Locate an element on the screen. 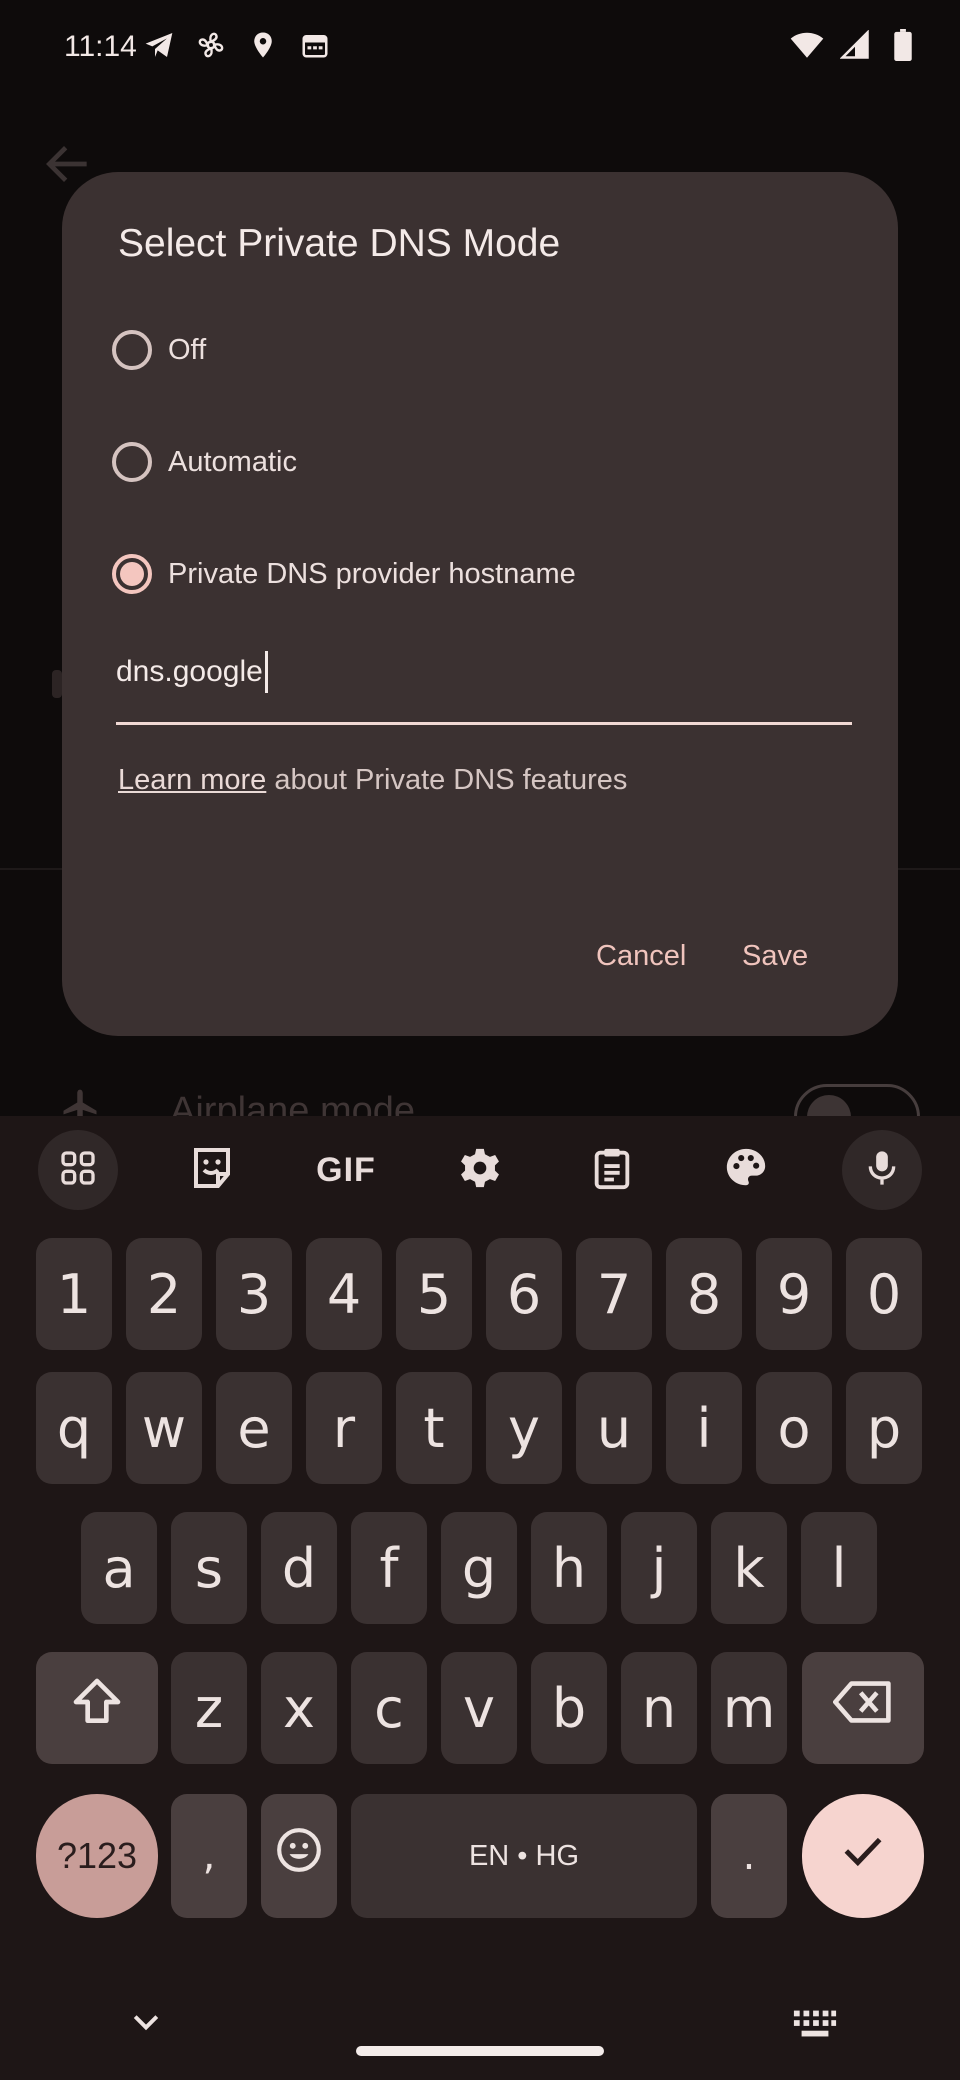  palette-icon is located at coordinates (746, 1170).